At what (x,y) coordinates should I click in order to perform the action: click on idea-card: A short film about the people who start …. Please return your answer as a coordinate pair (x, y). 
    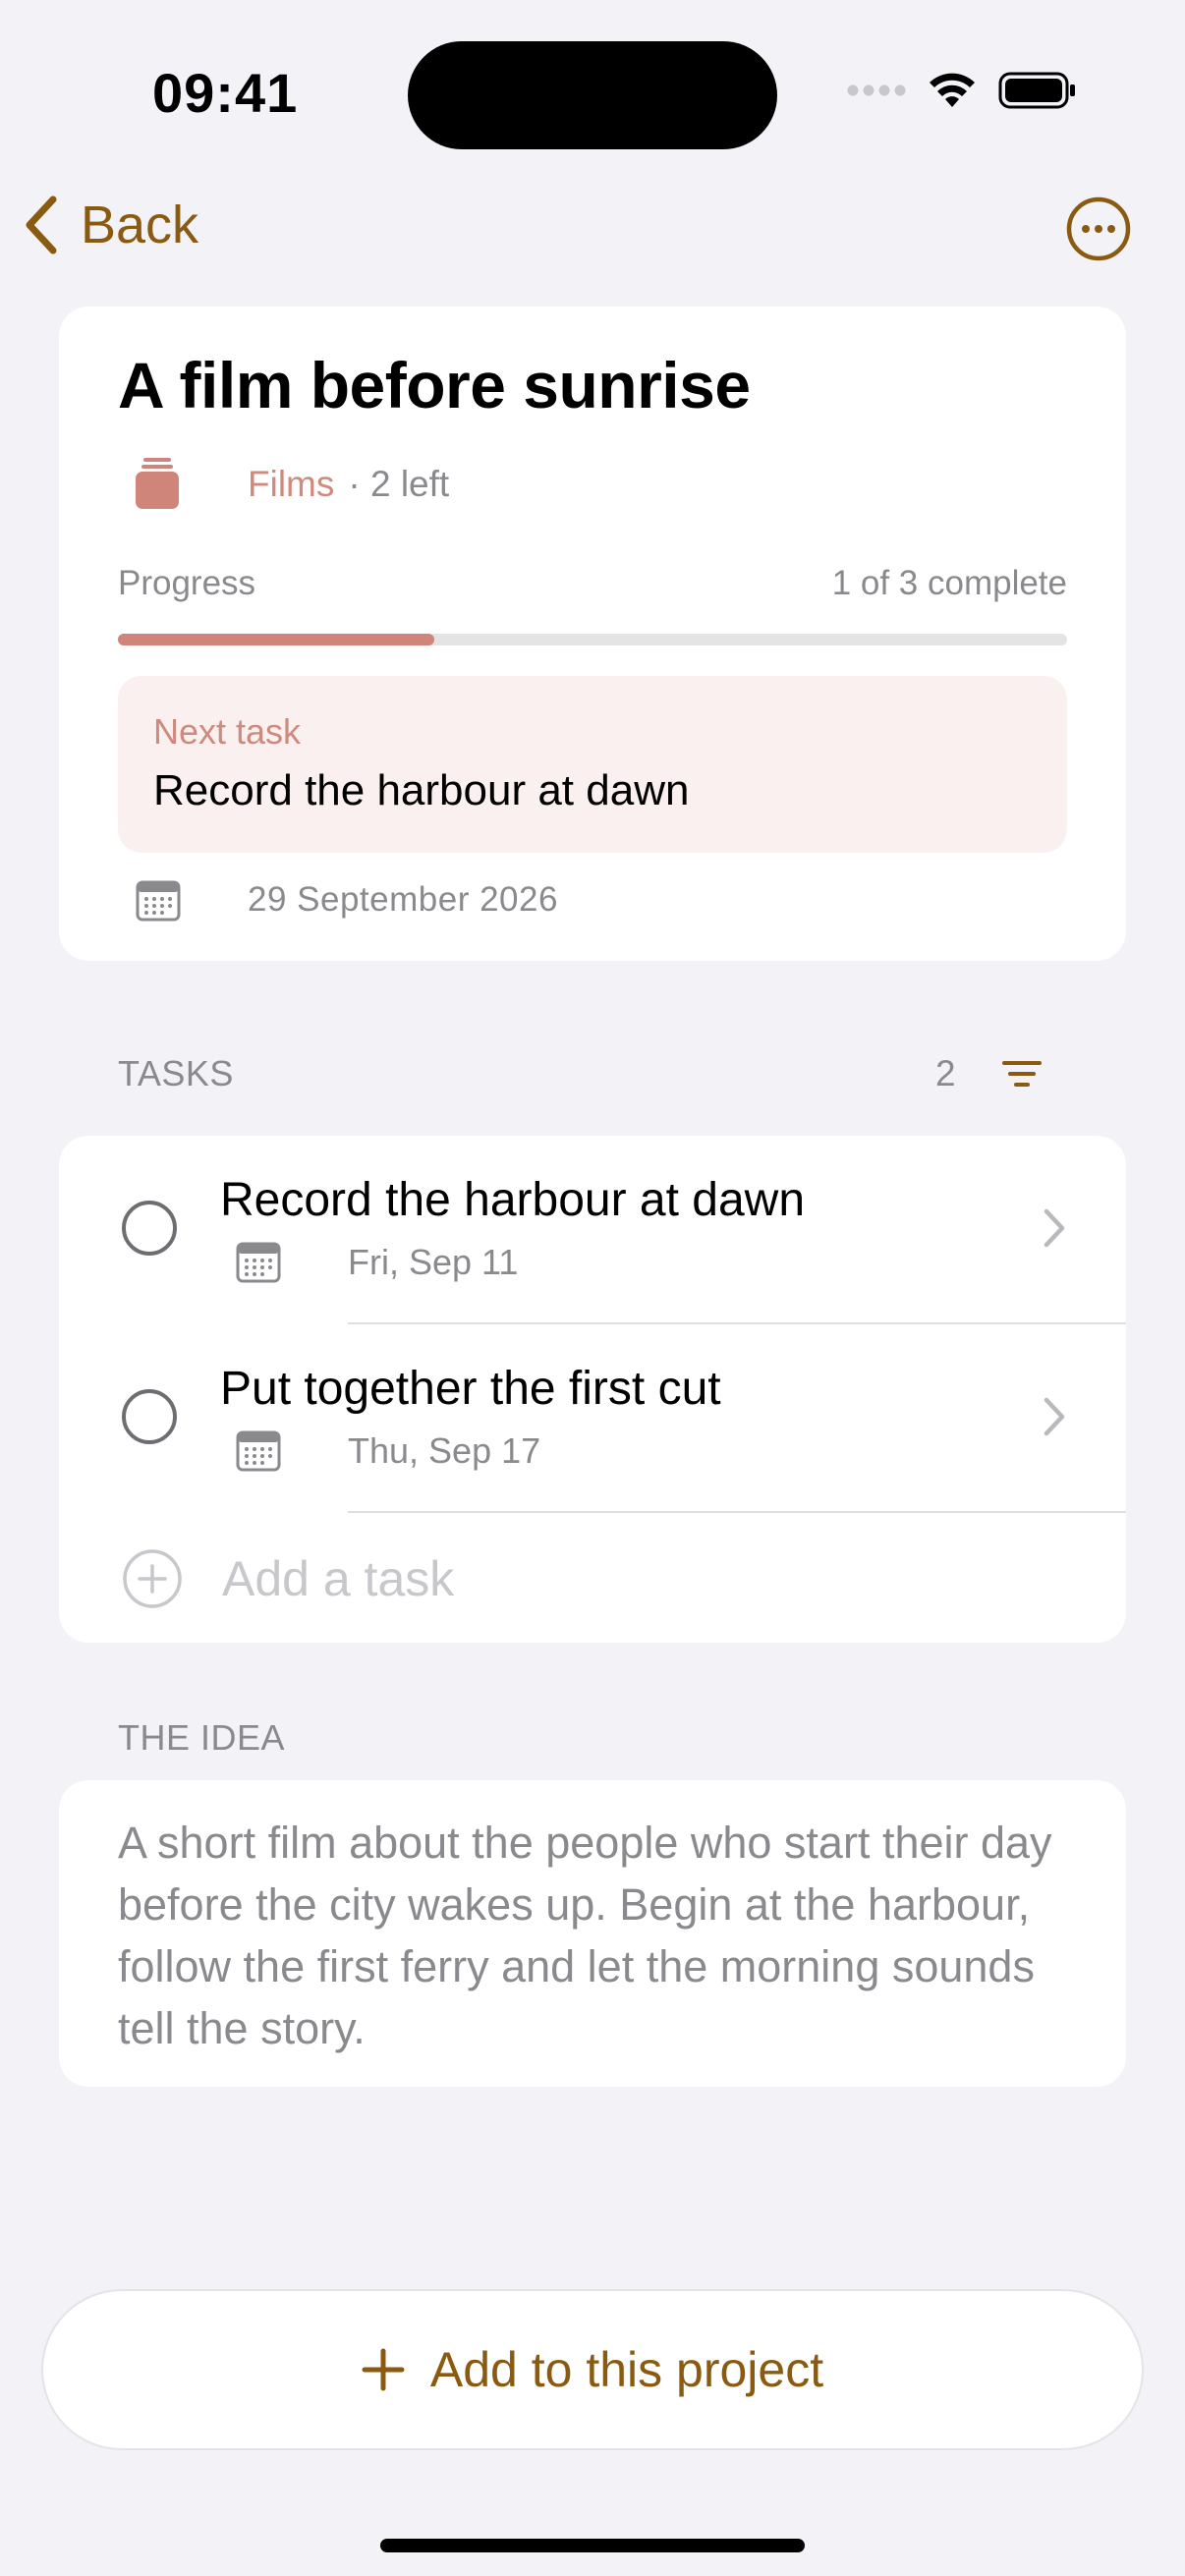
    Looking at the image, I should click on (592, 1933).